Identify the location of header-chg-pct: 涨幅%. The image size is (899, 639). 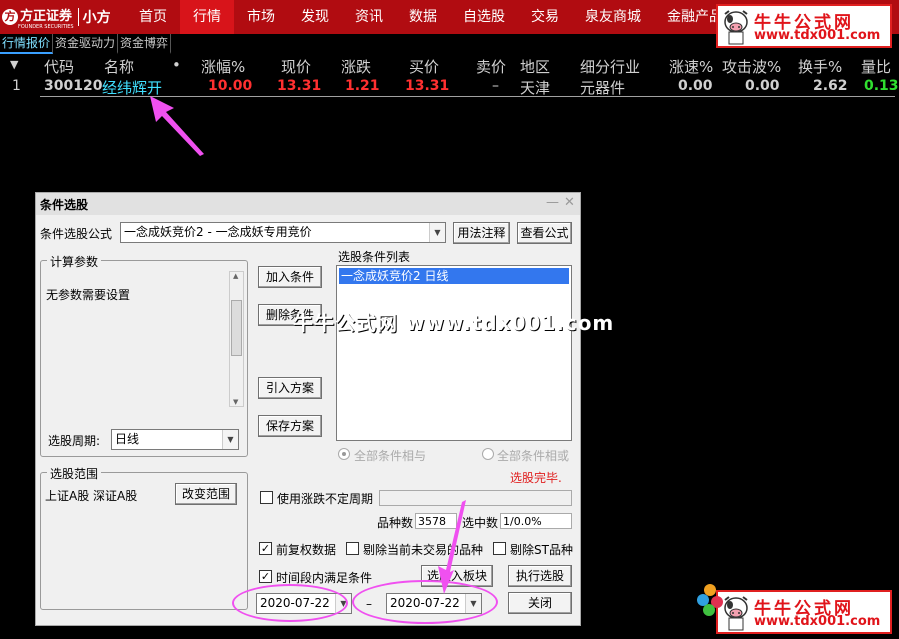
(223, 66).